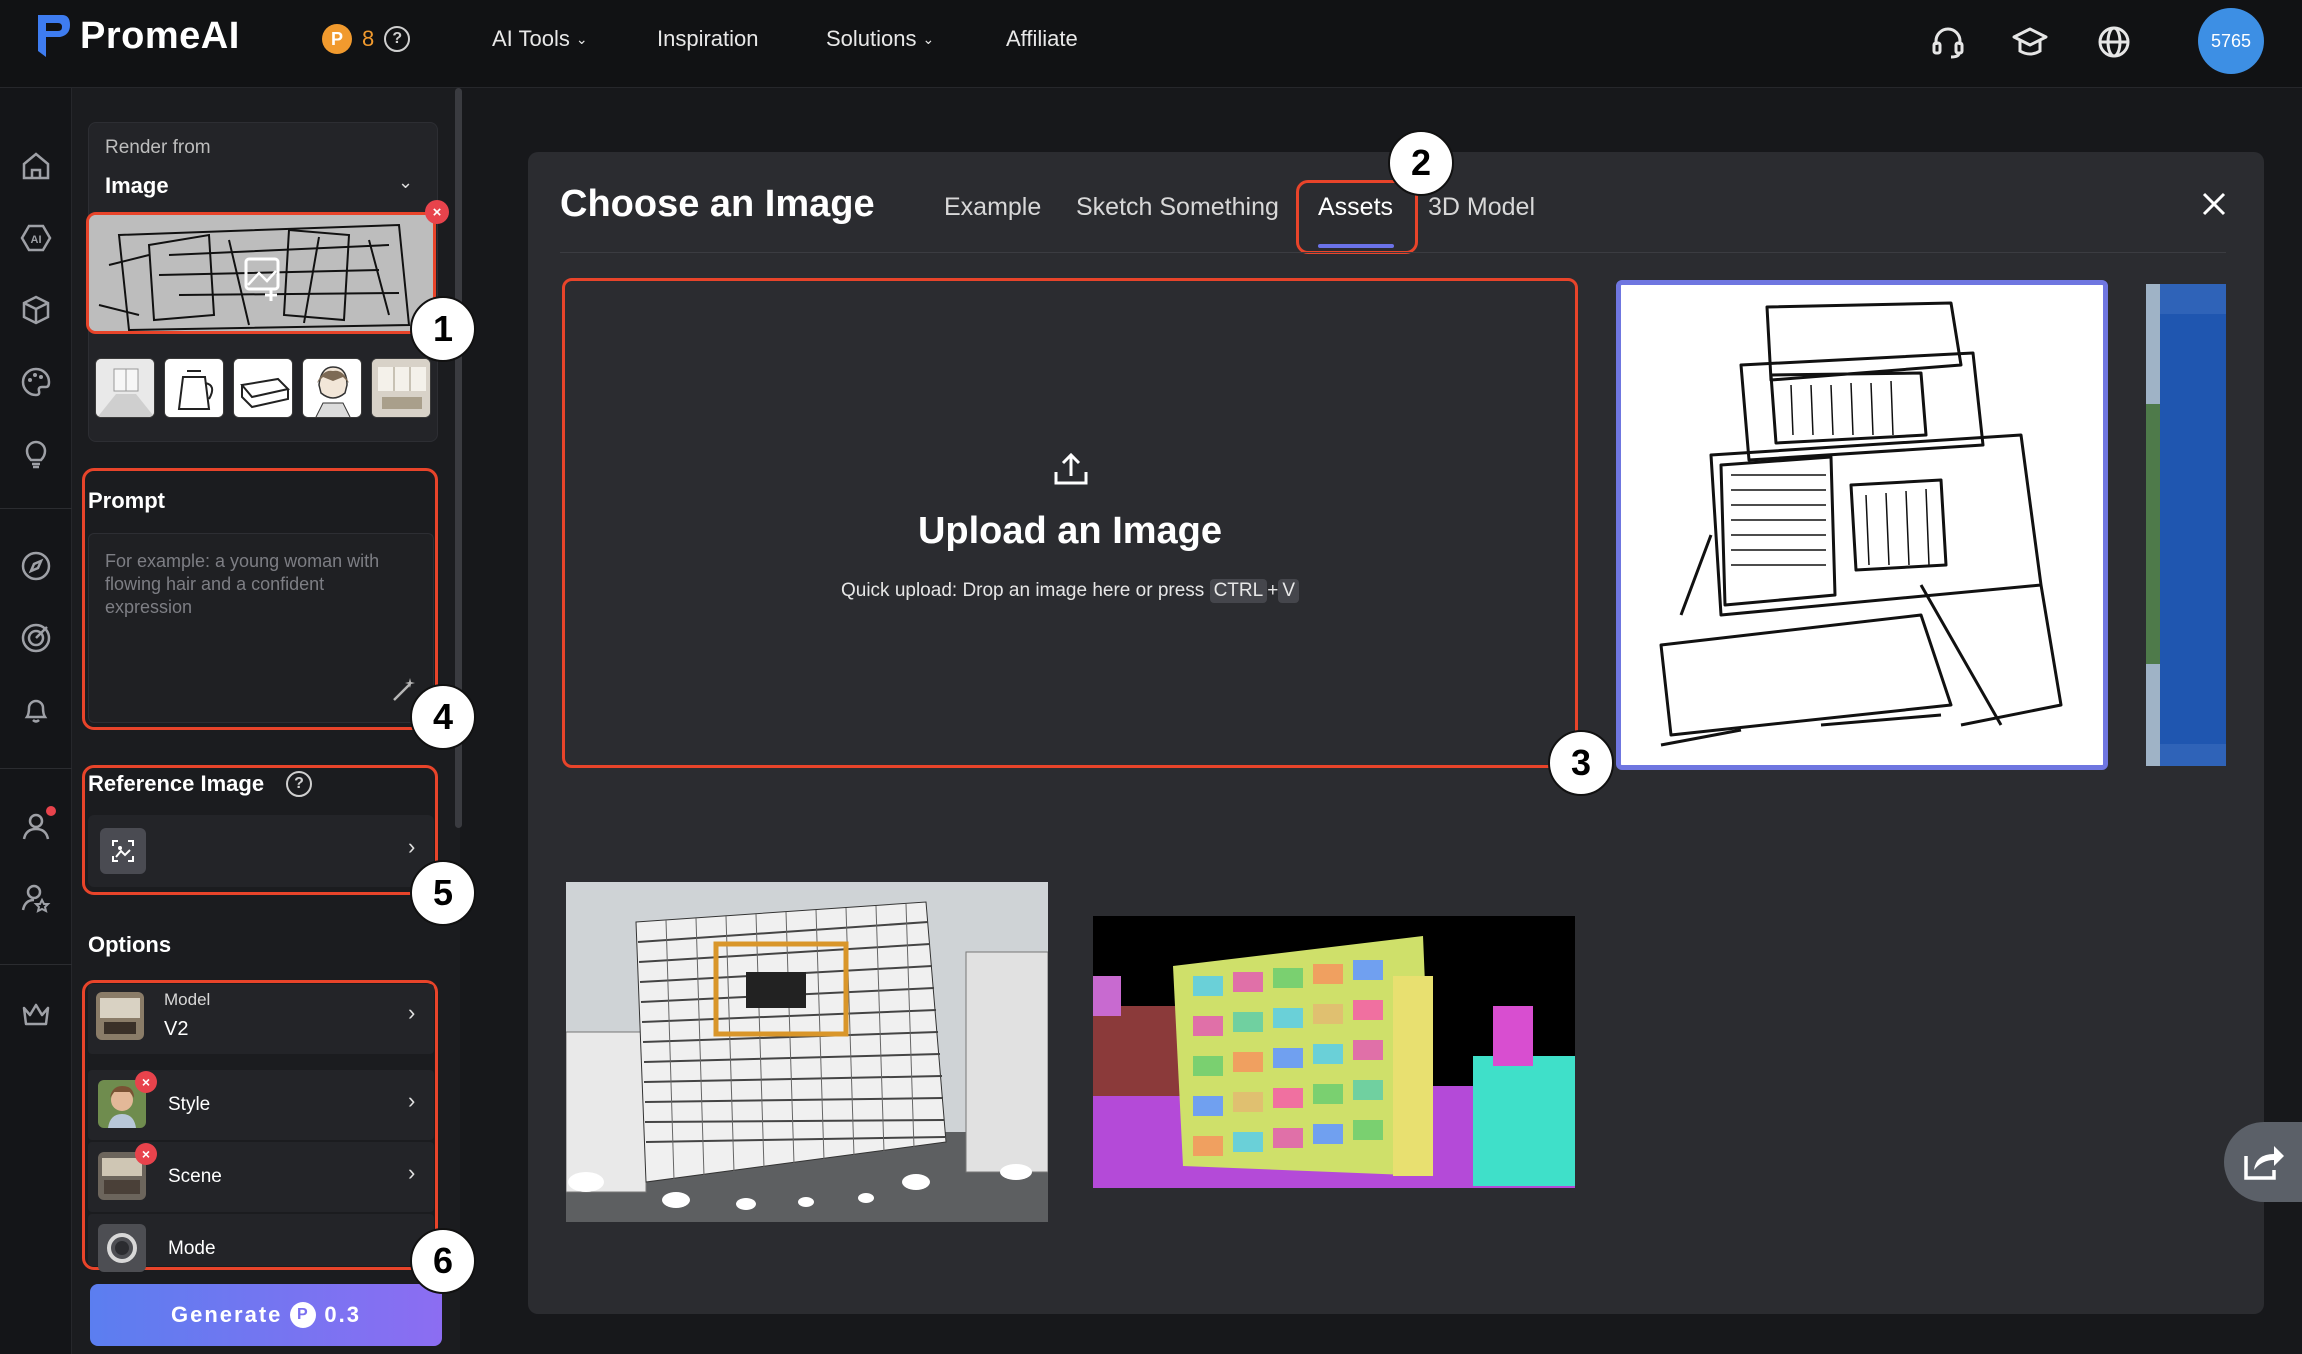 Image resolution: width=2302 pixels, height=1354 pixels. Describe the element at coordinates (443, 329) in the screenshot. I see `annotation-marker-1: 1` at that location.